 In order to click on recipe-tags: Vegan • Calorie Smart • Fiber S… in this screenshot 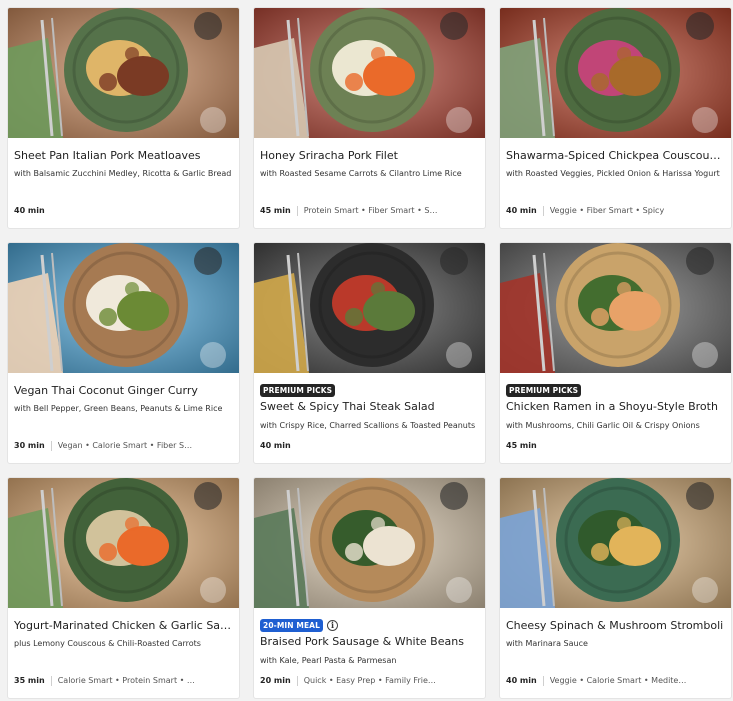, I will do `click(125, 445)`.